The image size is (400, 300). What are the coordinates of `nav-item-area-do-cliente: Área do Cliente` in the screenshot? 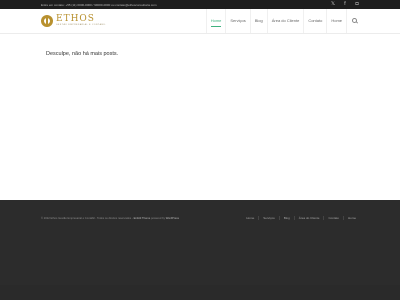 It's located at (285, 21).